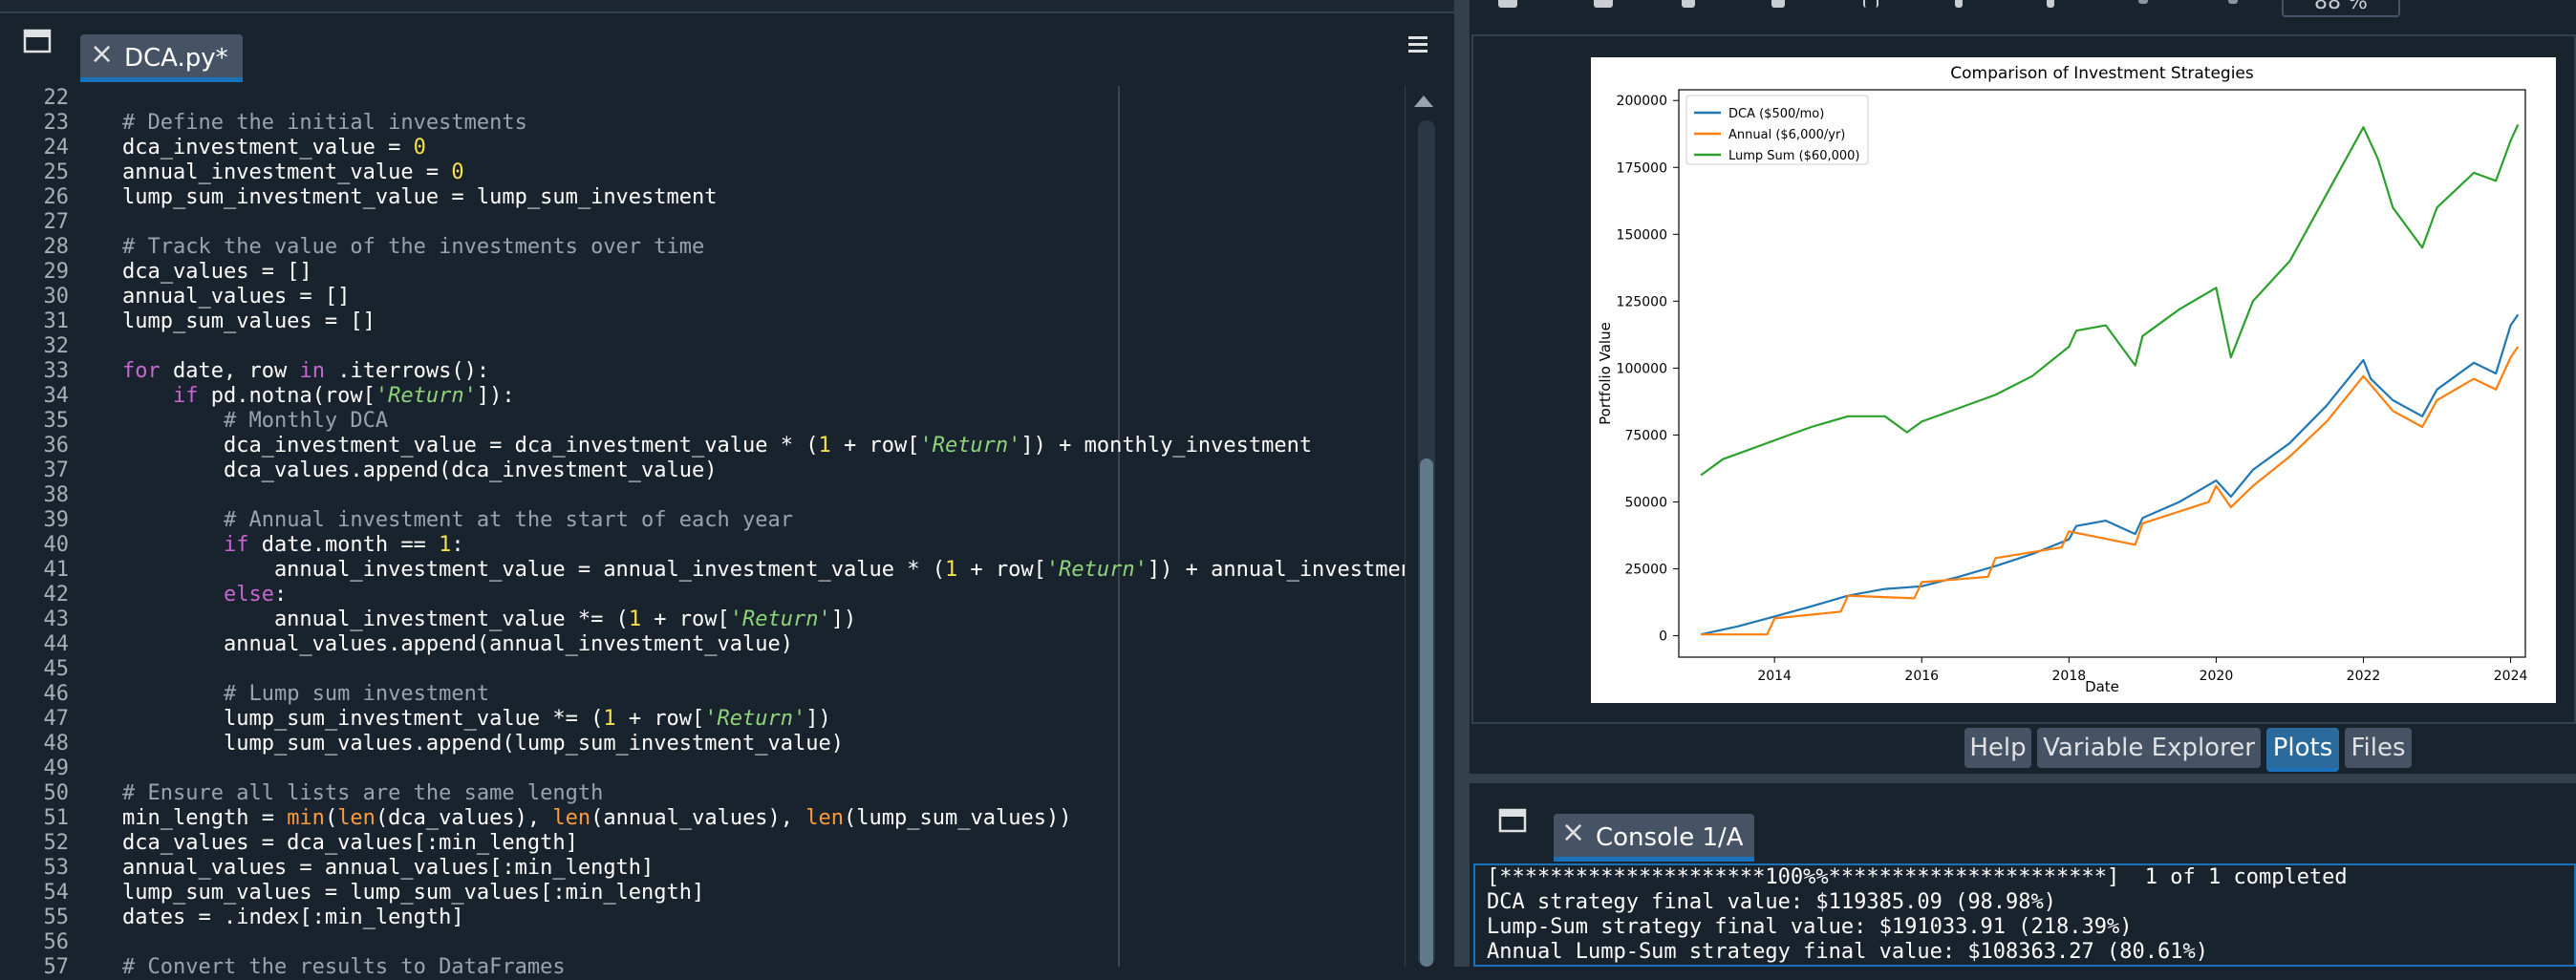  What do you see at coordinates (2143, 2) in the screenshot?
I see `zoom-out-icon` at bounding box center [2143, 2].